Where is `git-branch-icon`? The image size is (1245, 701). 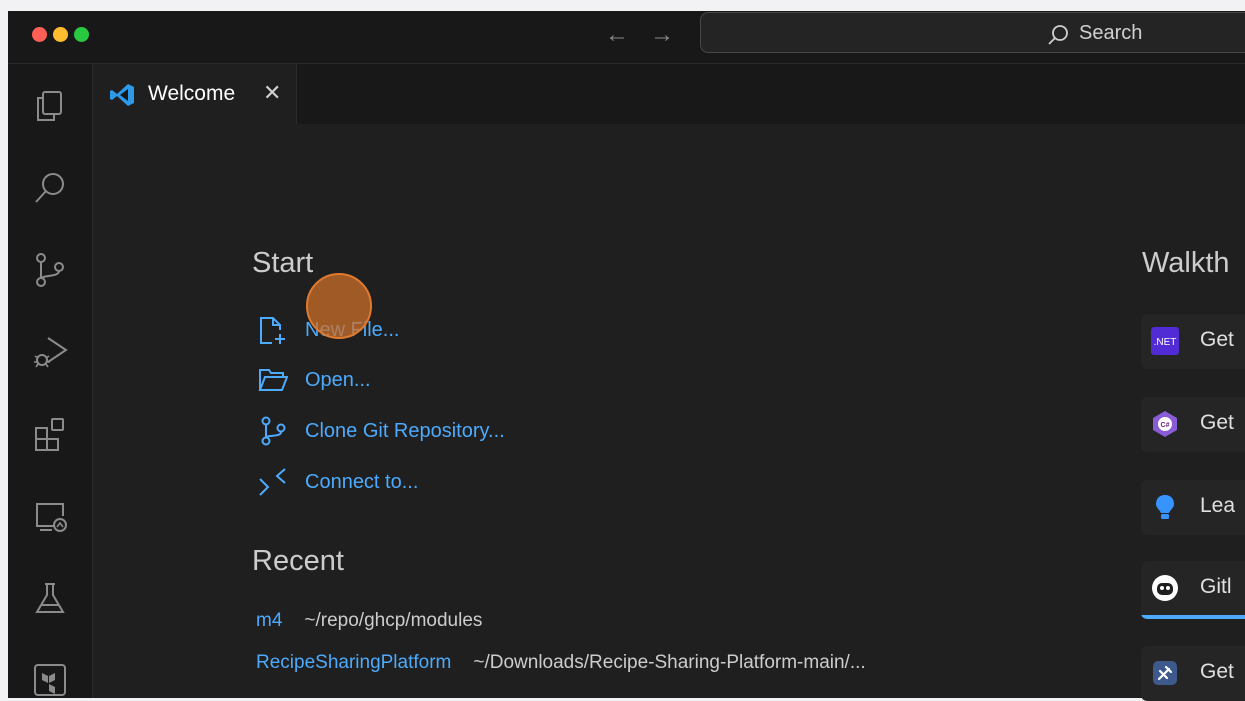 git-branch-icon is located at coordinates (273, 431).